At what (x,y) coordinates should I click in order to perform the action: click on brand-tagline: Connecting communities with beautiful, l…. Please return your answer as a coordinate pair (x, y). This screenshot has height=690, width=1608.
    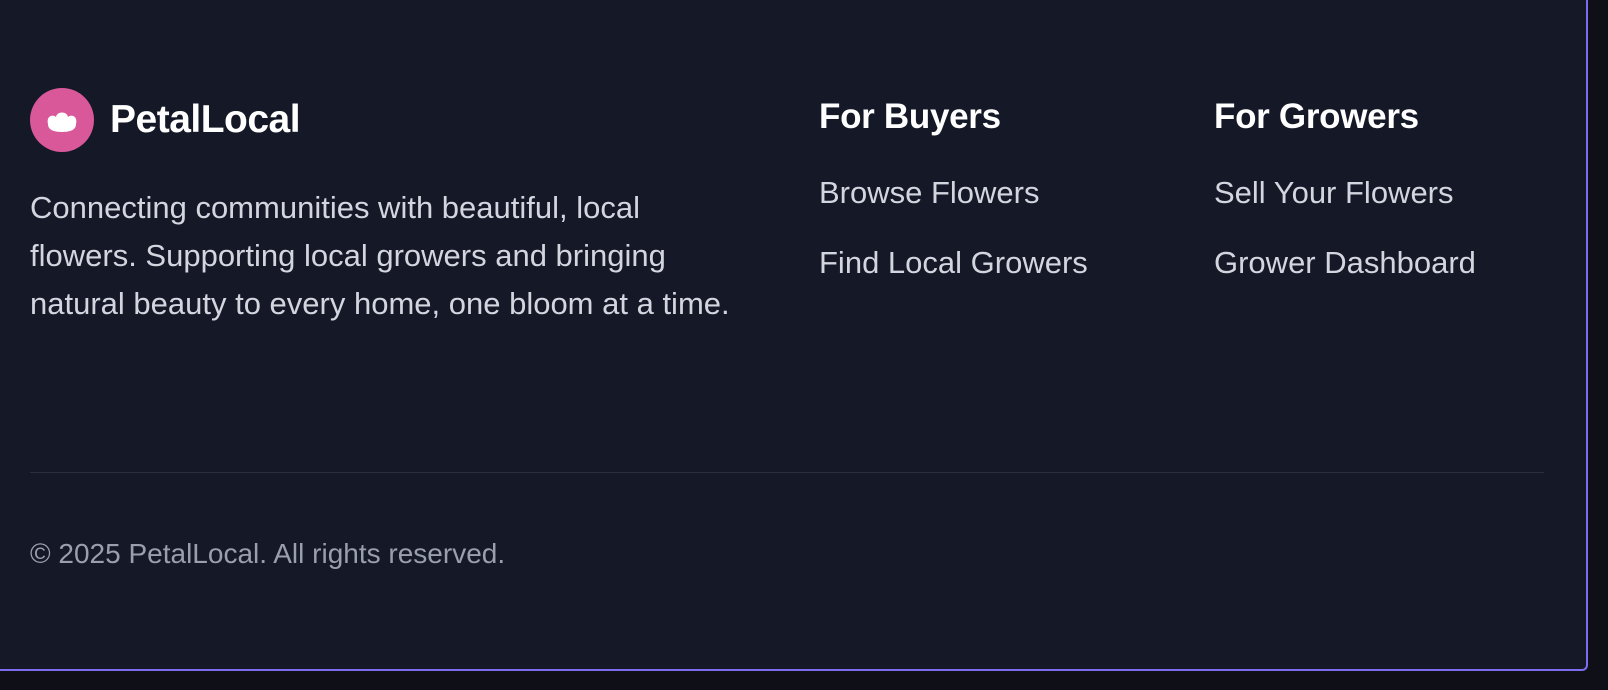
    Looking at the image, I should click on (380, 255).